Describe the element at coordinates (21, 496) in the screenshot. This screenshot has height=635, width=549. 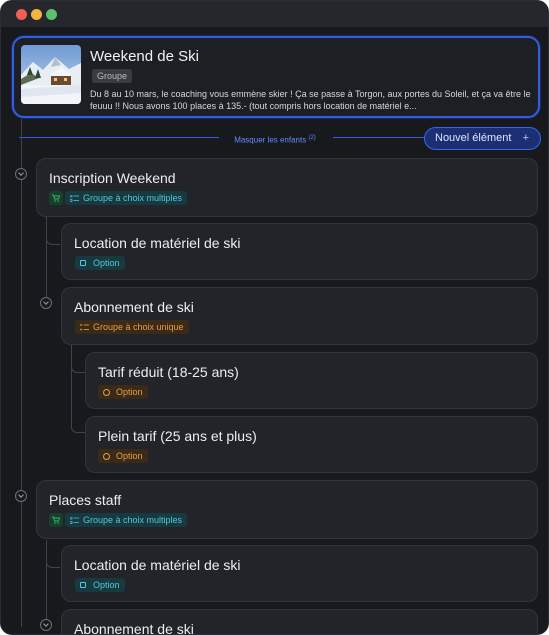
I see `collapse-toggle-places-staff` at that location.